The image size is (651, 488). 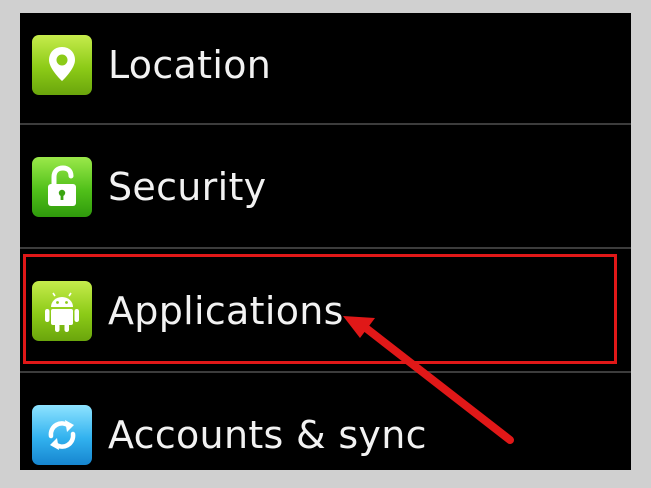 What do you see at coordinates (62, 187) in the screenshot?
I see `padlock-icon` at bounding box center [62, 187].